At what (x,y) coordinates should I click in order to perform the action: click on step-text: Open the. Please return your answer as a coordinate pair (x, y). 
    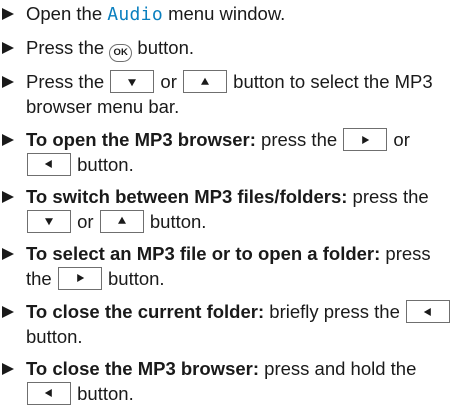
    Looking at the image, I should click on (67, 13).